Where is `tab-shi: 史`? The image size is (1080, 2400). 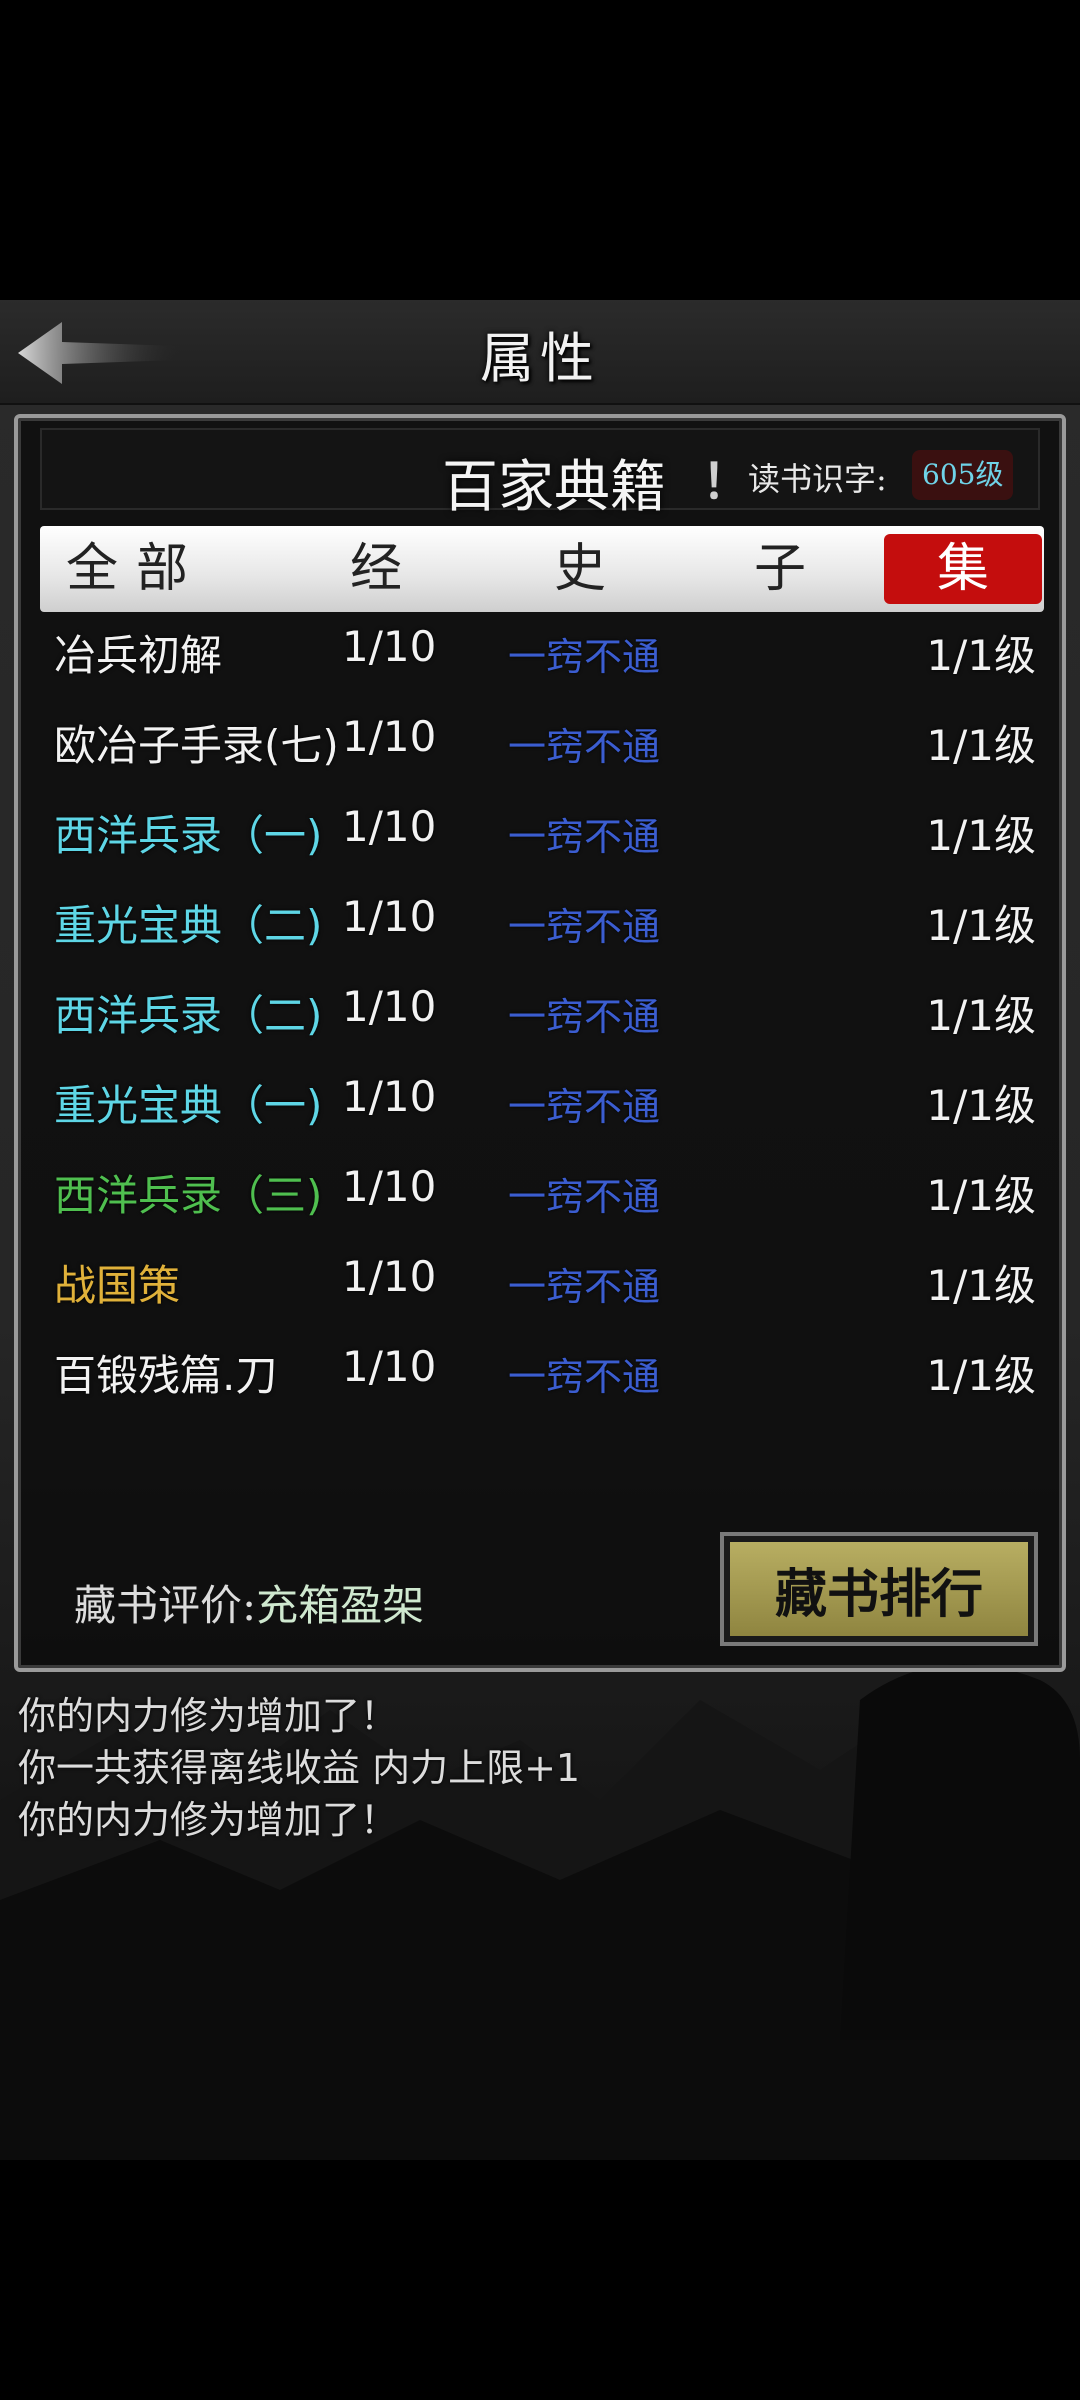
tab-shi: 史 is located at coordinates (580, 569).